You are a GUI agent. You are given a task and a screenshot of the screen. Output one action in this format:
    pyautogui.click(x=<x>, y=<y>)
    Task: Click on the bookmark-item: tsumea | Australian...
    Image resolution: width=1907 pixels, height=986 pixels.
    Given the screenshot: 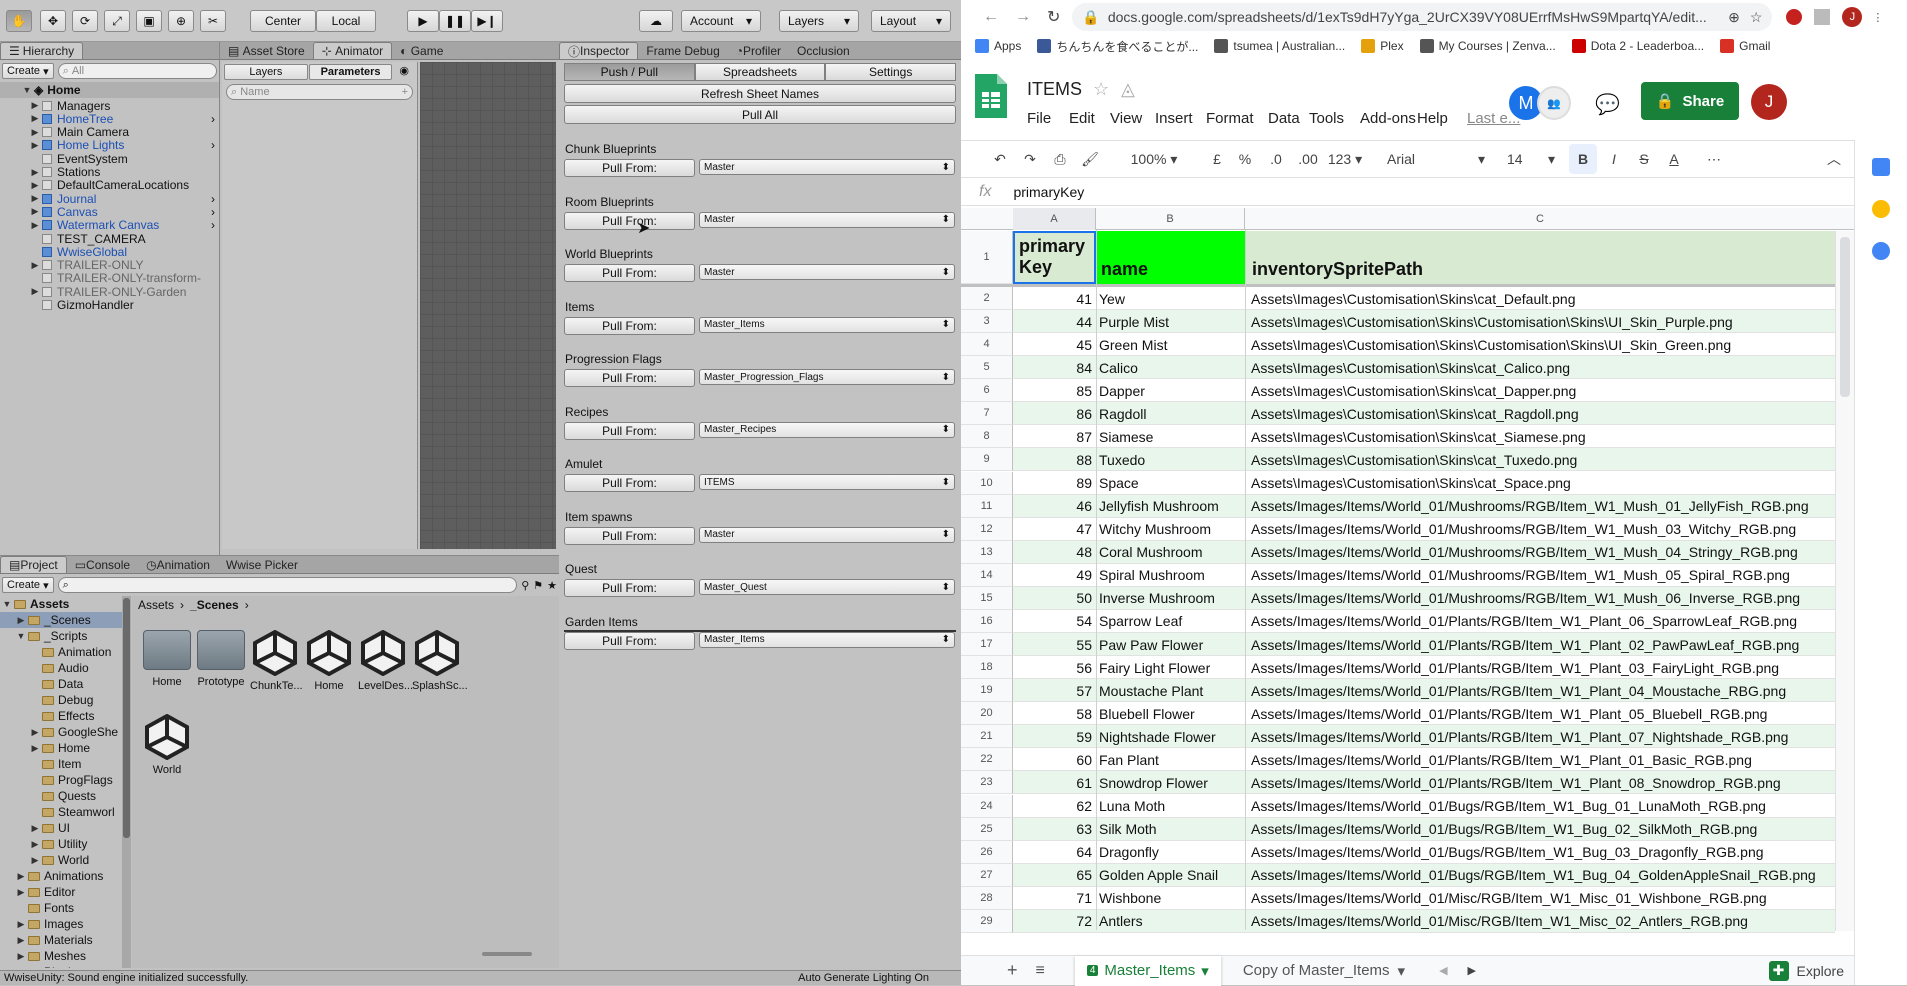 What is the action you would take?
    pyautogui.click(x=1279, y=46)
    